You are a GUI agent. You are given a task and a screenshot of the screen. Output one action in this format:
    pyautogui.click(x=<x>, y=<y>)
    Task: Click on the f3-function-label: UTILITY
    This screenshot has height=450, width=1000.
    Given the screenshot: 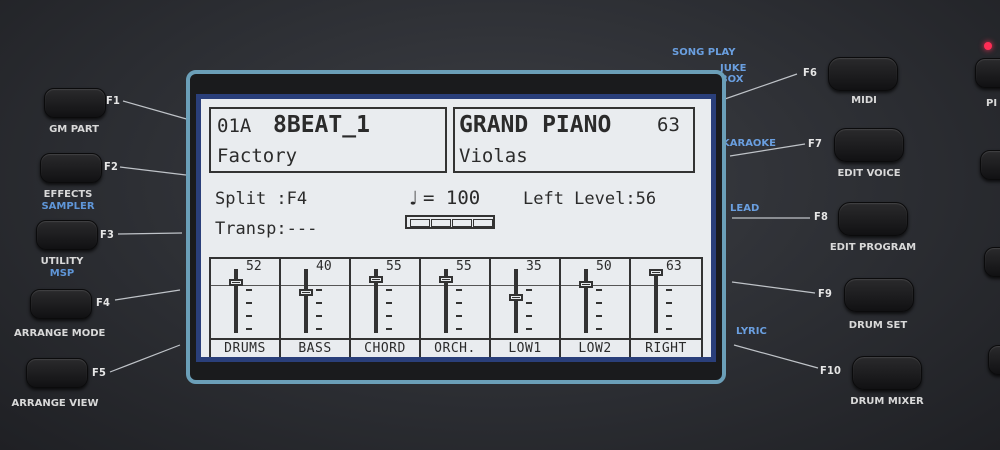 What is the action you would take?
    pyautogui.click(x=62, y=261)
    